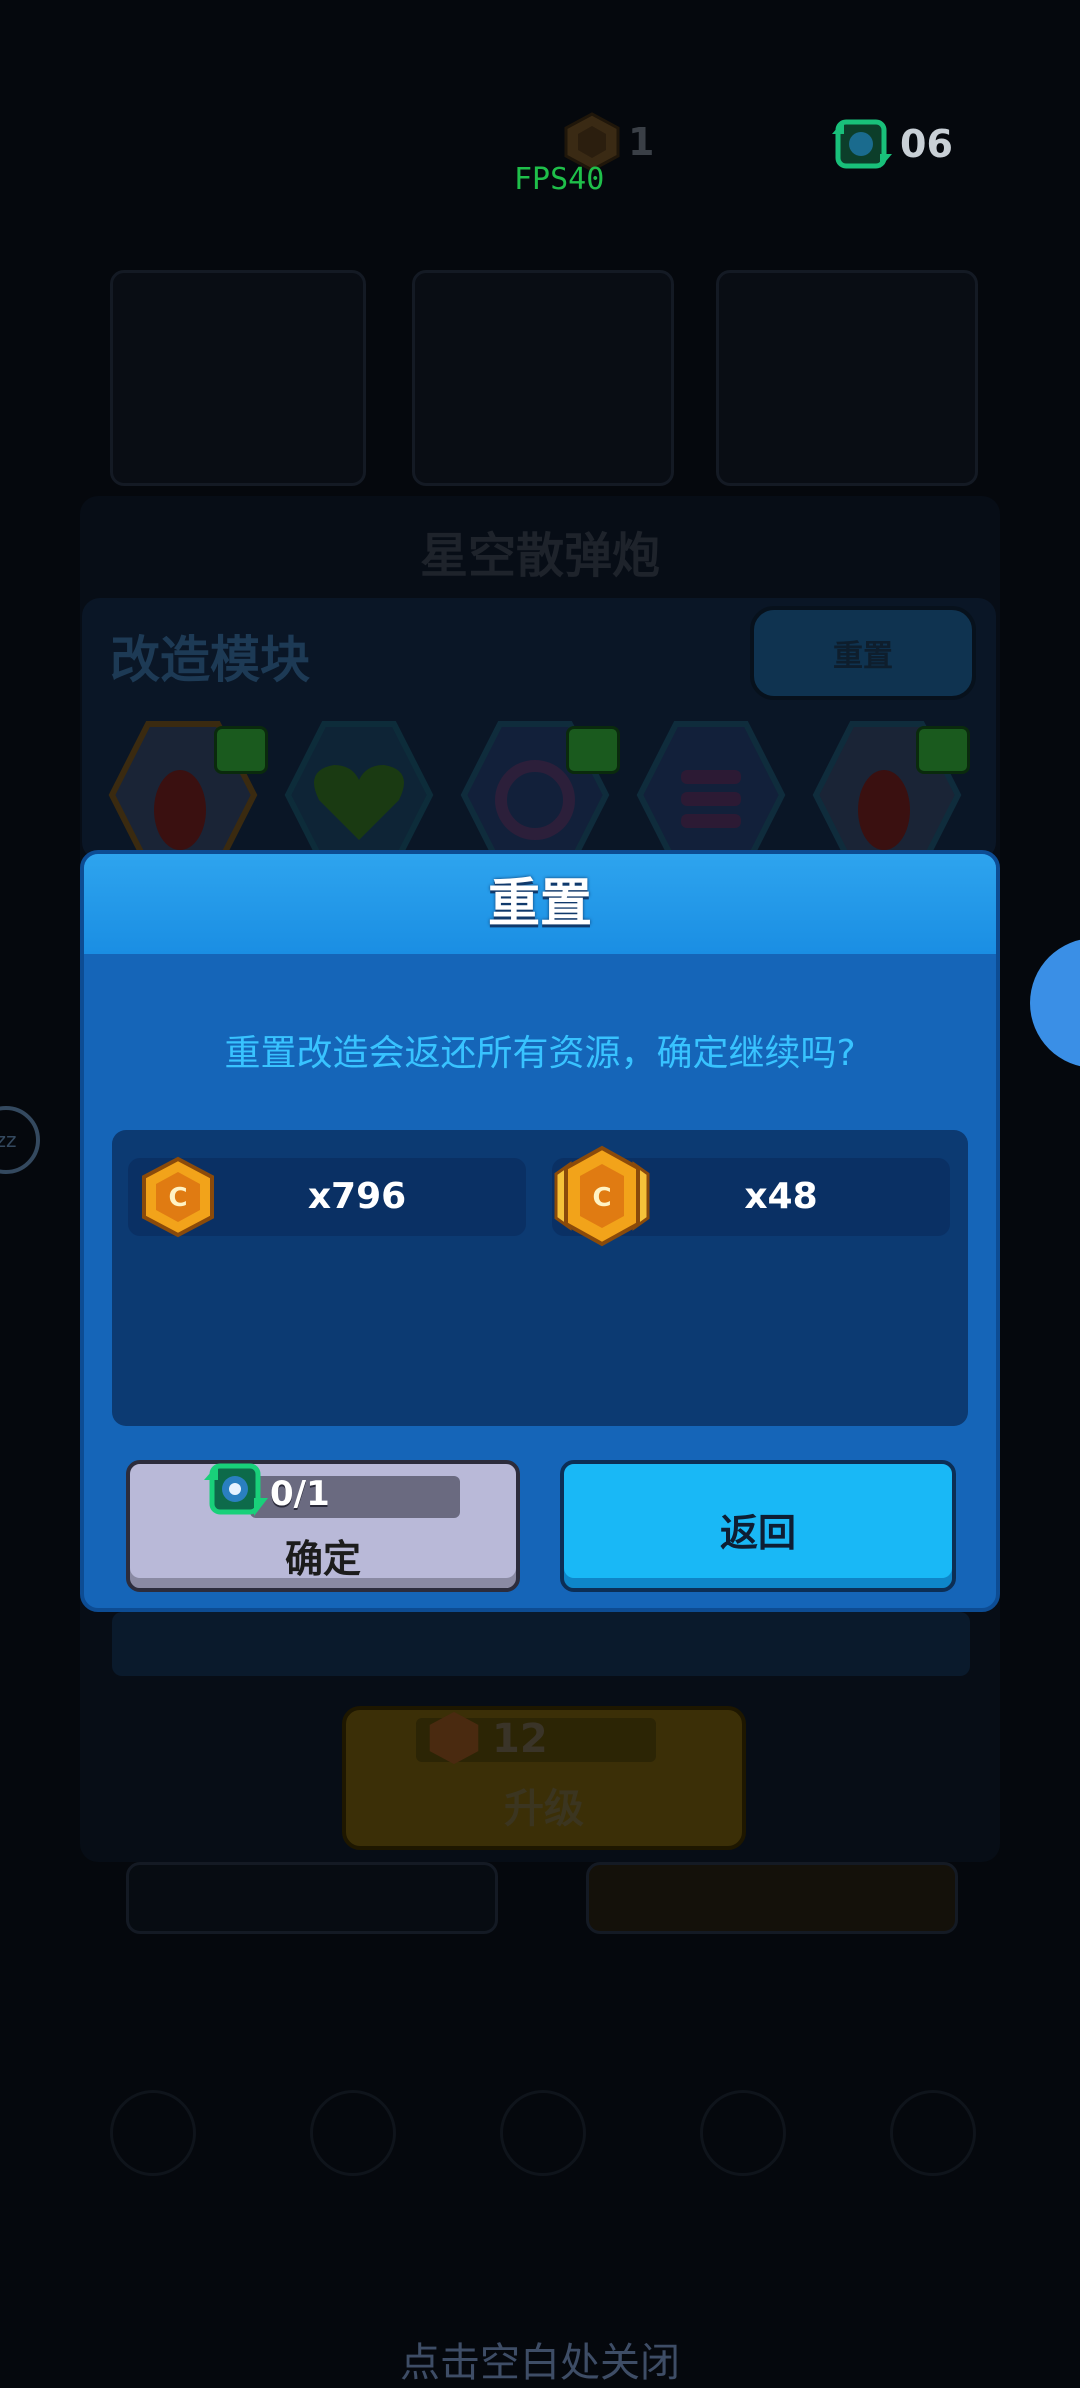  What do you see at coordinates (540, 1278) in the screenshot?
I see `refund-resources-box: C x796 C x48` at bounding box center [540, 1278].